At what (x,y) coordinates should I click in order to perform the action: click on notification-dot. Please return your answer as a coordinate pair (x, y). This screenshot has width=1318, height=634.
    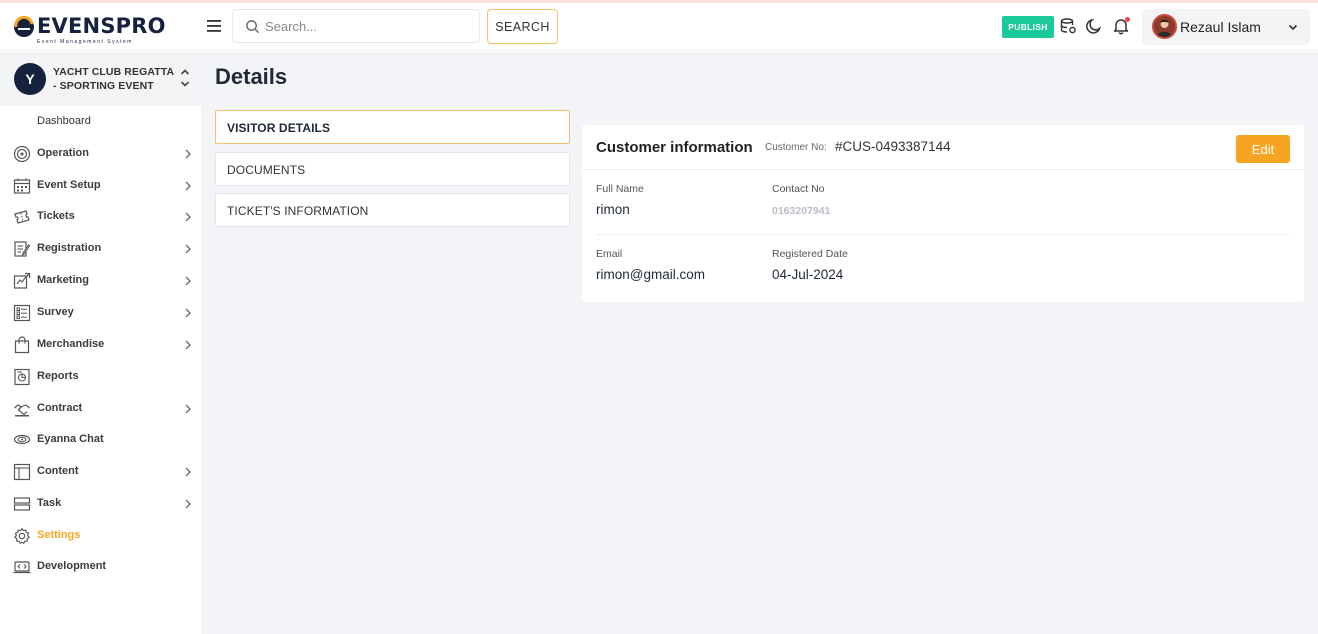
    Looking at the image, I should click on (1127, 19).